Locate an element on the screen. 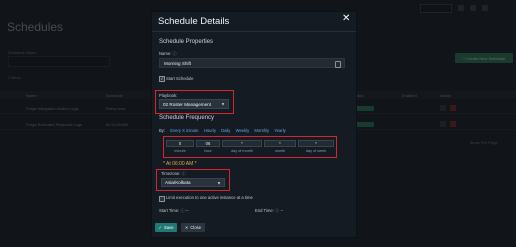  playbook-select-value: 02 Roster Management is located at coordinates (187, 104).